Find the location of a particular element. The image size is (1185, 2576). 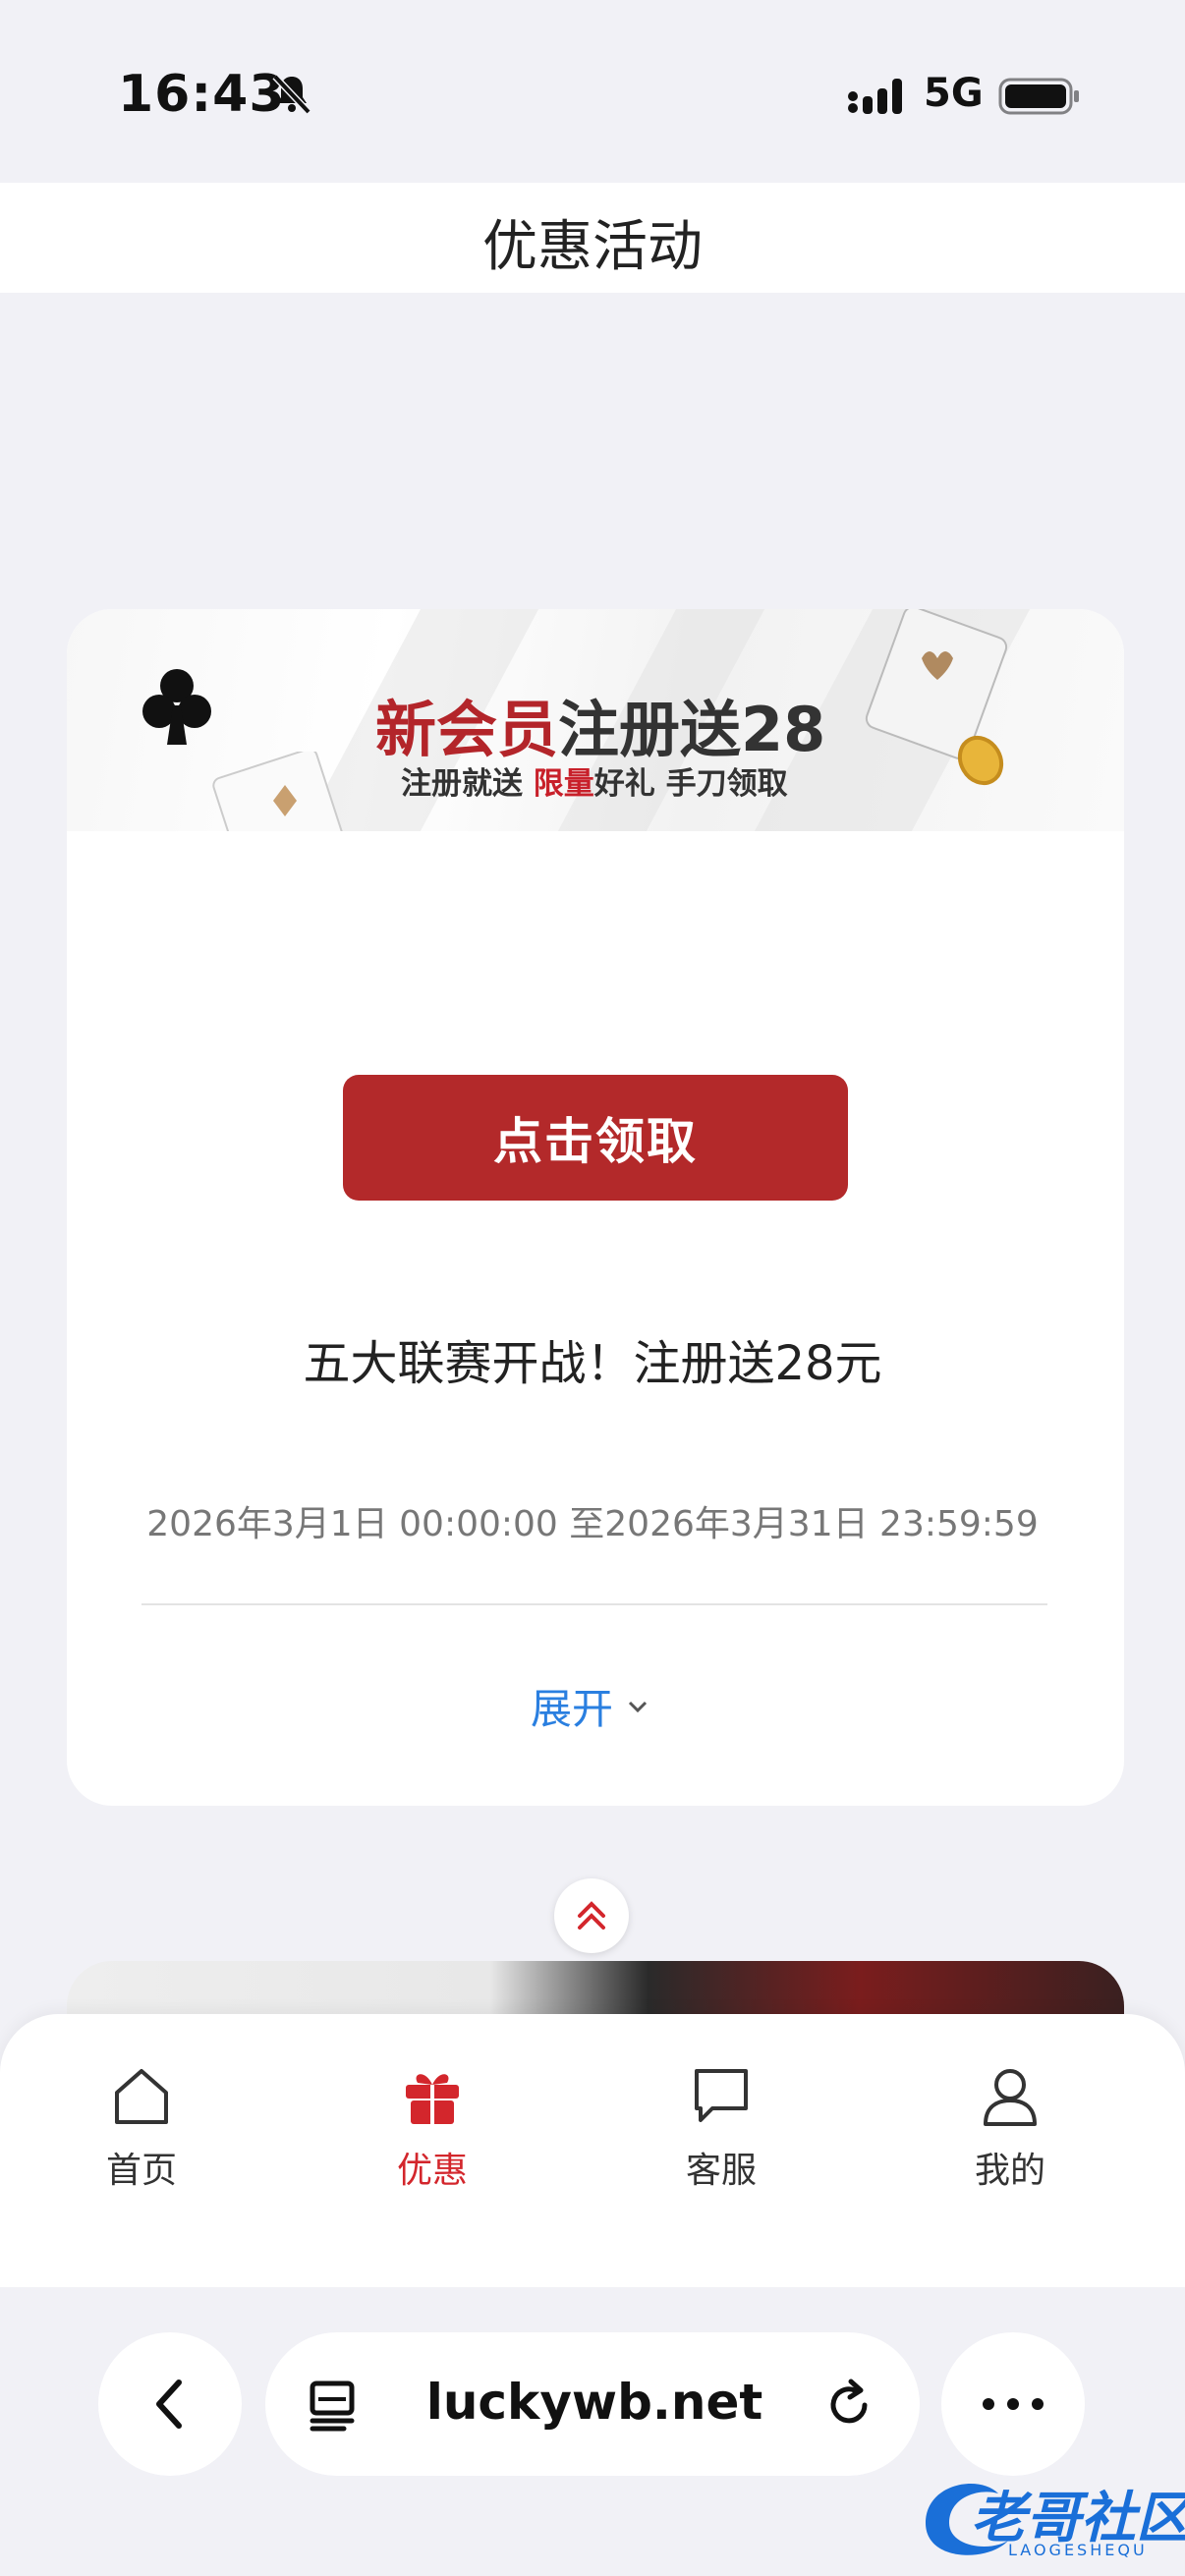

battery-icon is located at coordinates (1038, 96).